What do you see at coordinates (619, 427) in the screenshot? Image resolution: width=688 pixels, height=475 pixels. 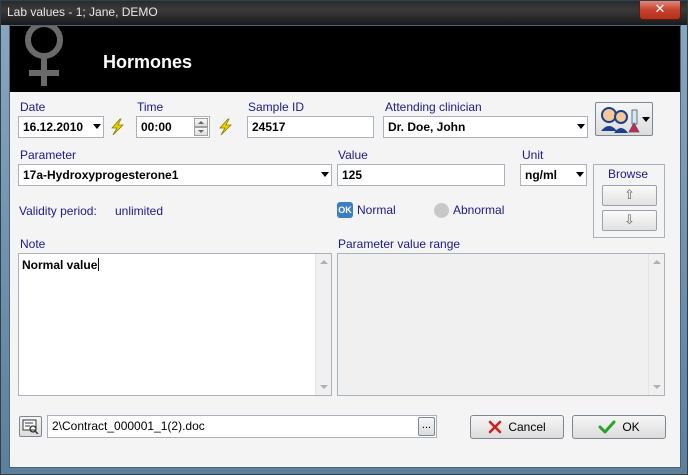 I see `ok-button: OK` at bounding box center [619, 427].